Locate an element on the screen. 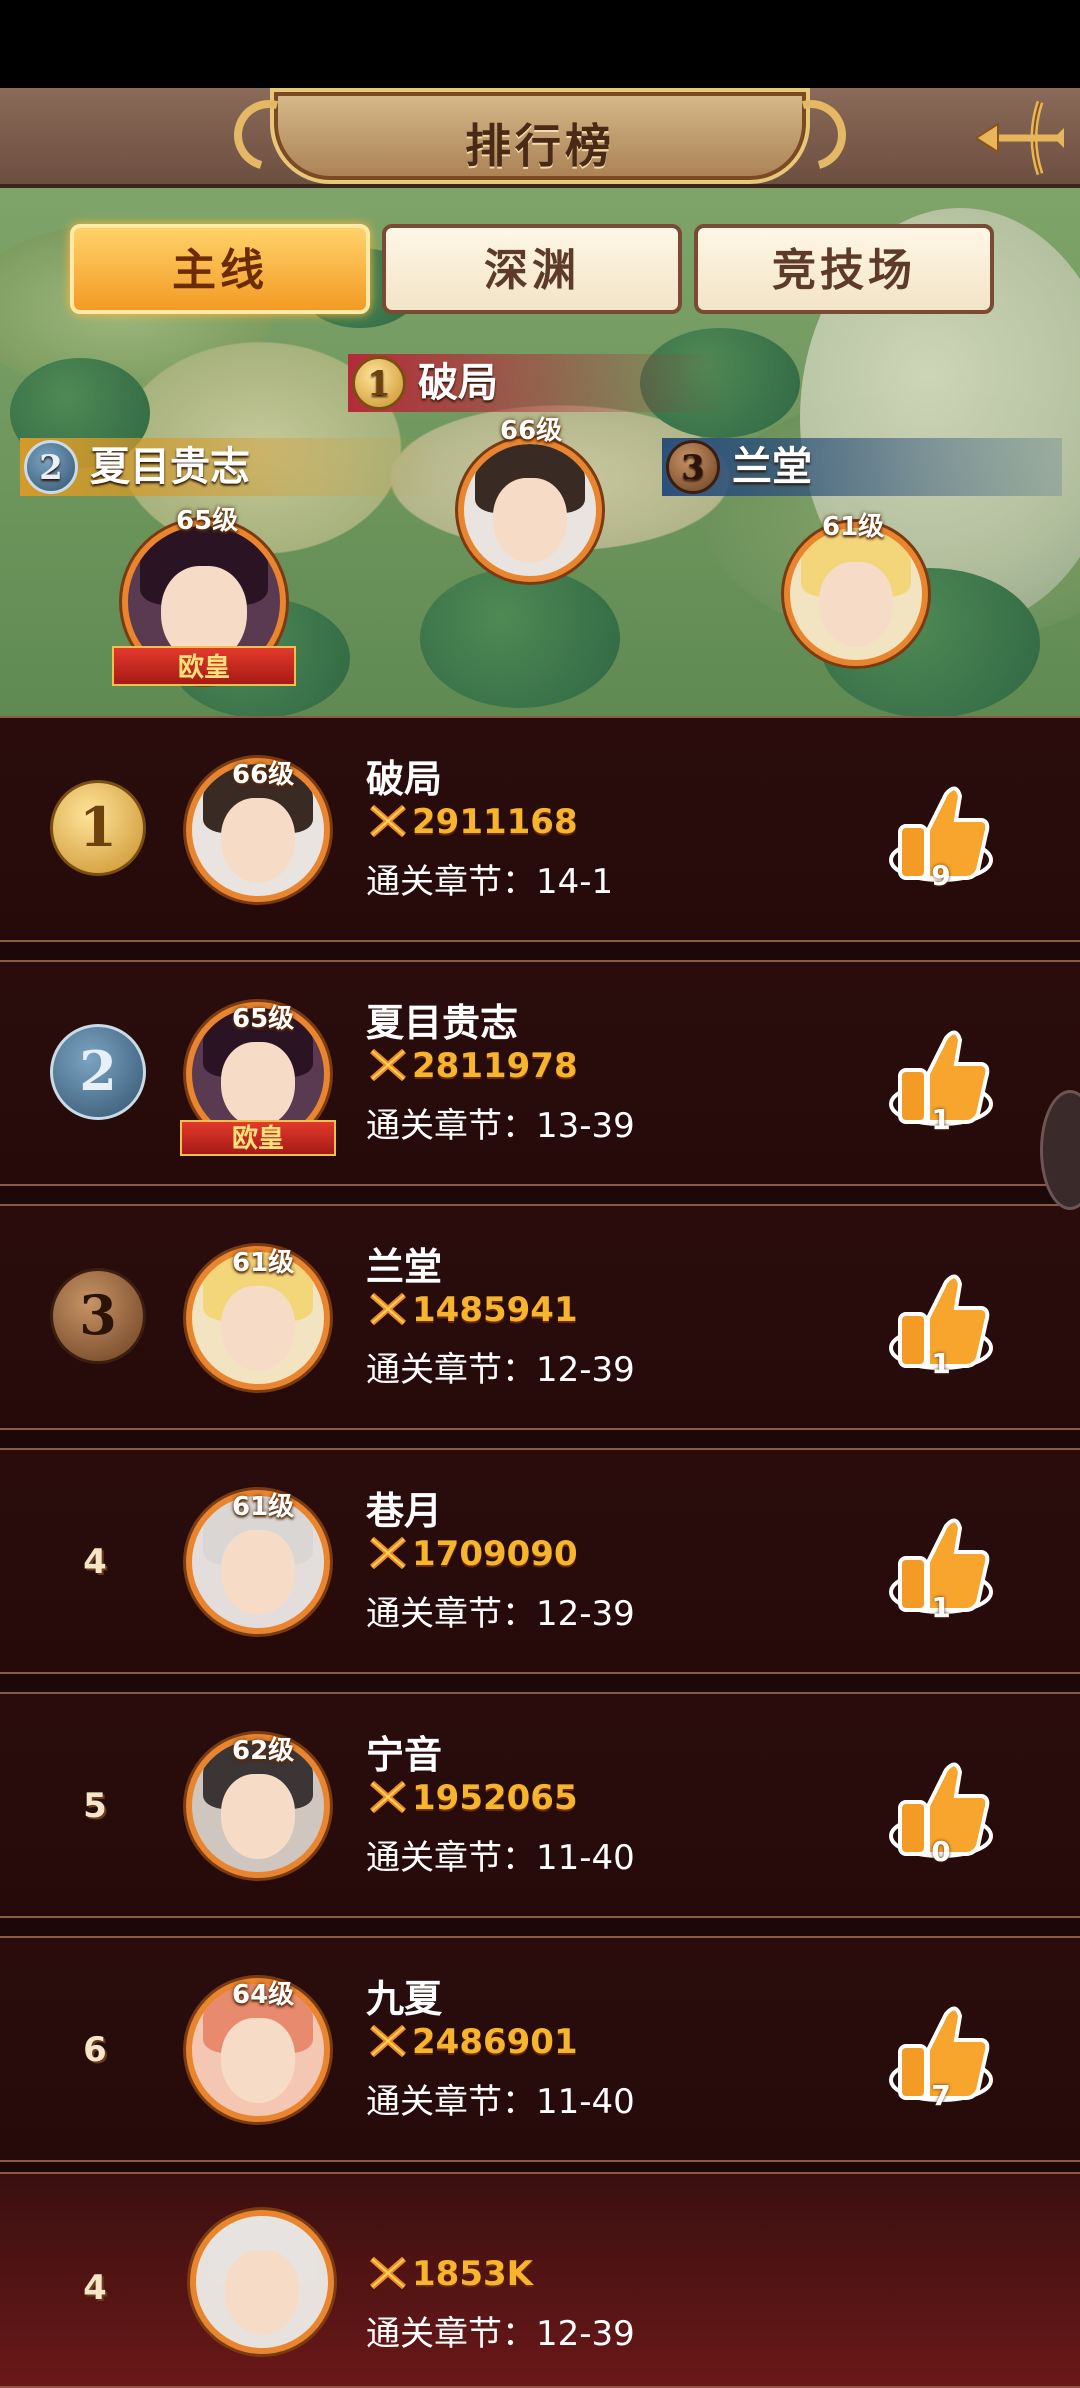 The image size is (1080, 2388). player-name: 巷月 is located at coordinates (404, 1511).